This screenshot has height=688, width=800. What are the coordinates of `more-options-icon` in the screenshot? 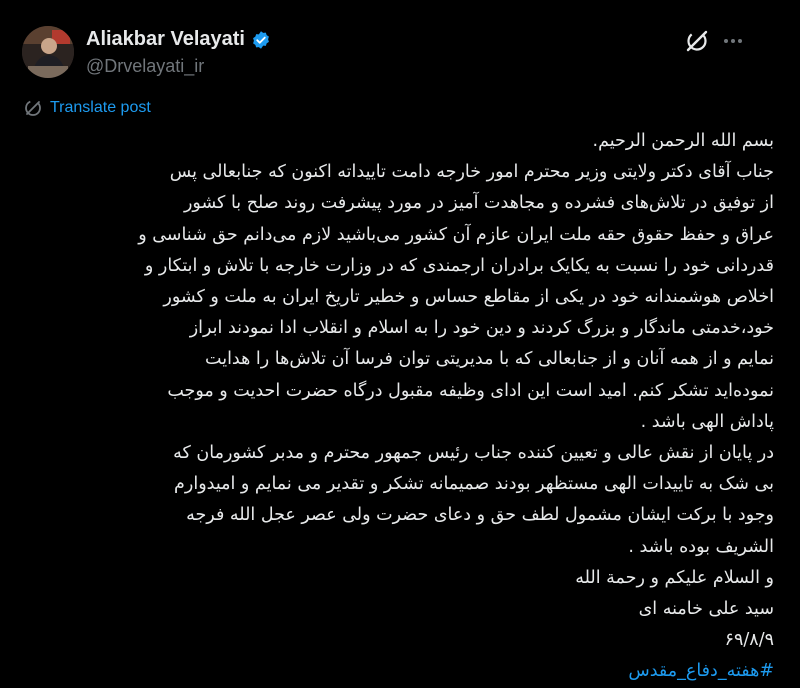 It's located at (733, 41).